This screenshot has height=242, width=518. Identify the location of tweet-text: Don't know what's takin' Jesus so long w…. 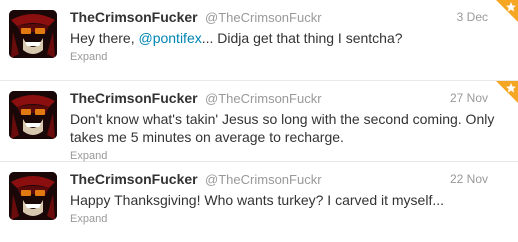
(282, 128).